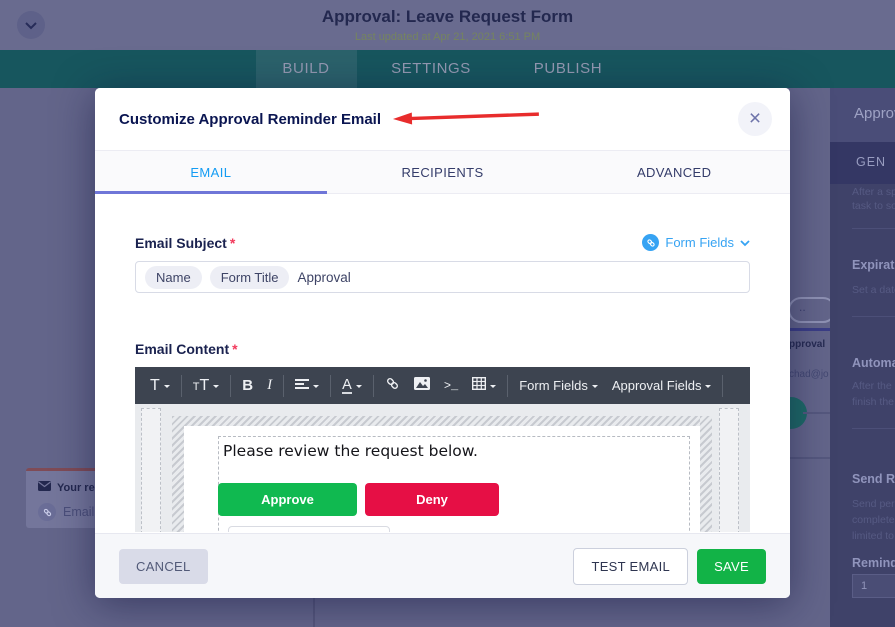 This screenshot has width=895, height=627. What do you see at coordinates (674, 172) in the screenshot?
I see `tab-advanced: ADVANCED` at bounding box center [674, 172].